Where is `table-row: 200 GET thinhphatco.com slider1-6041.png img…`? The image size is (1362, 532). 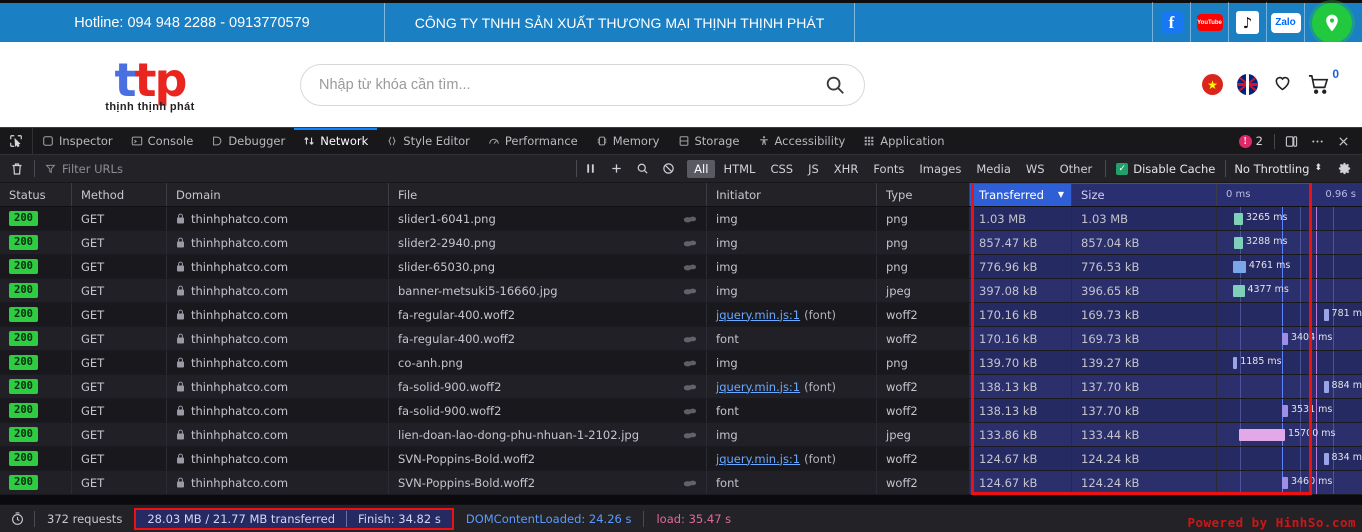 table-row: 200 GET thinhphatco.com slider1-6041.png img… is located at coordinates (681, 219).